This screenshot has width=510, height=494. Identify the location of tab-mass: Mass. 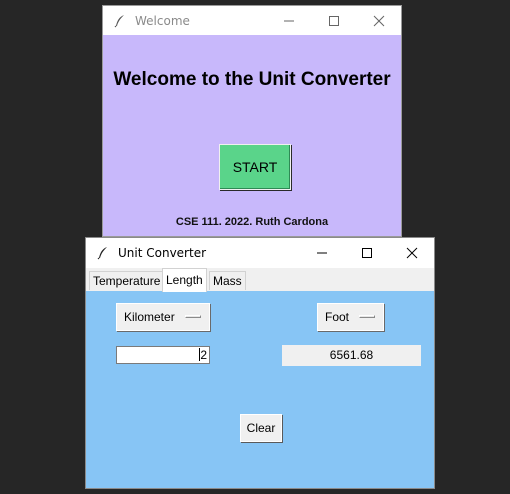
(227, 280).